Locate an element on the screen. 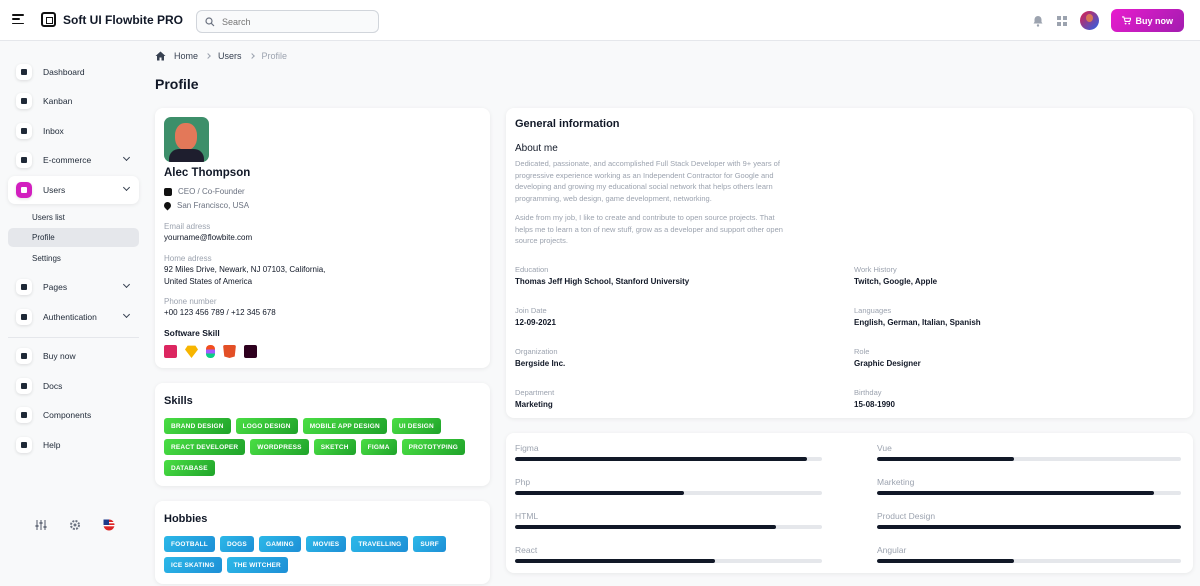 This screenshot has width=1200, height=586. field-label: Education is located at coordinates (532, 269).